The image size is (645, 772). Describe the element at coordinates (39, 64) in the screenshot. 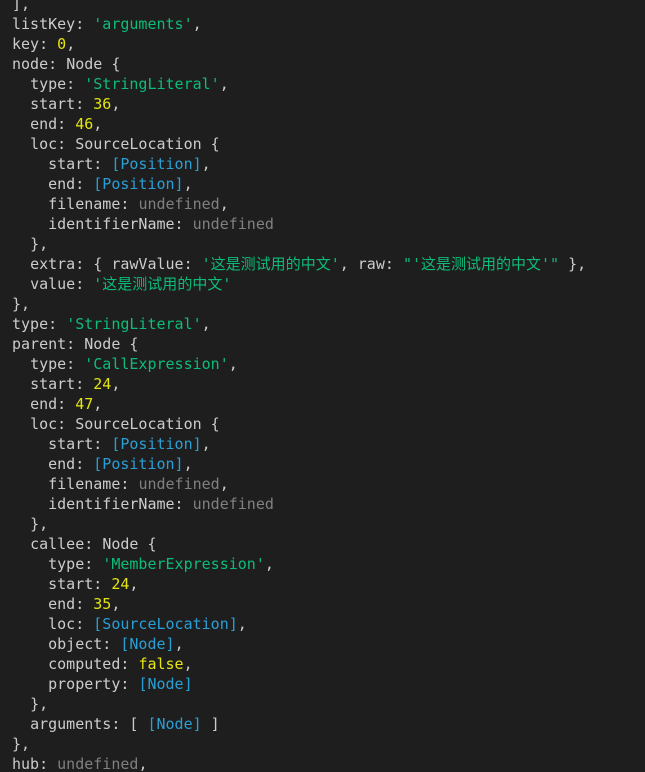

I see `property-key: node:` at that location.